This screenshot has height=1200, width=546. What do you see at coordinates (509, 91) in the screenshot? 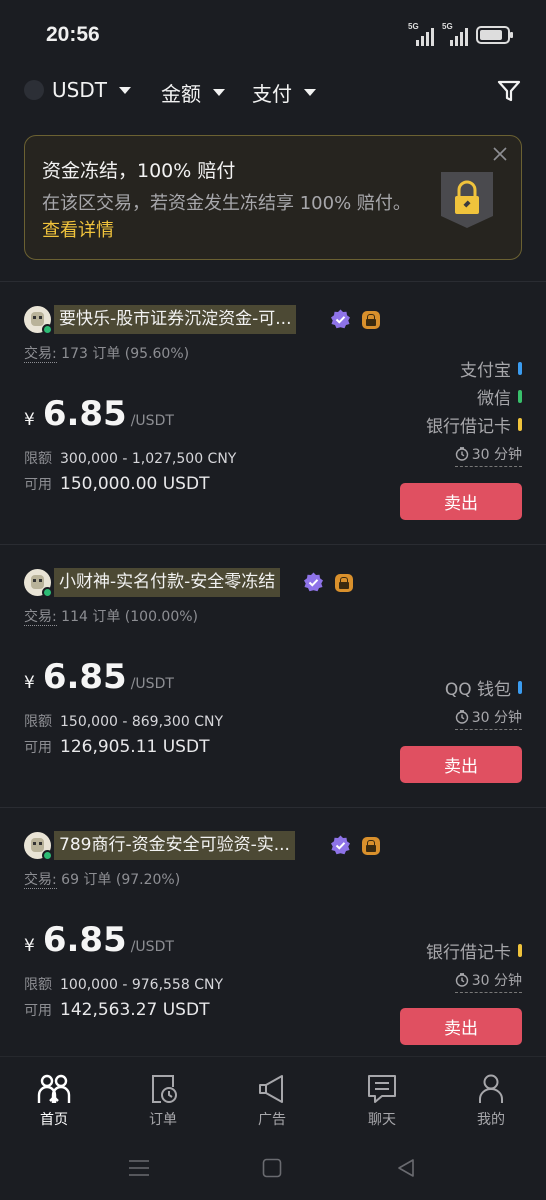
I see `filter-funnel-icon` at bounding box center [509, 91].